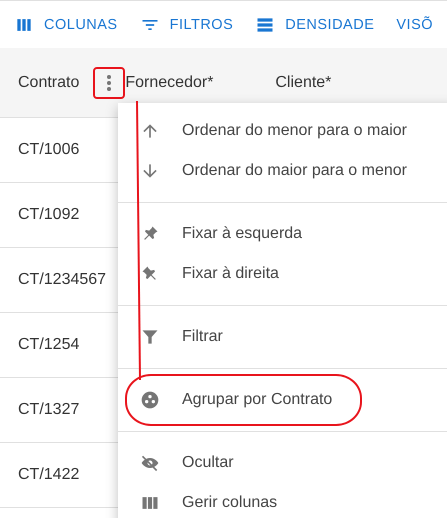 This screenshot has height=518, width=447. I want to click on group-icon, so click(150, 400).